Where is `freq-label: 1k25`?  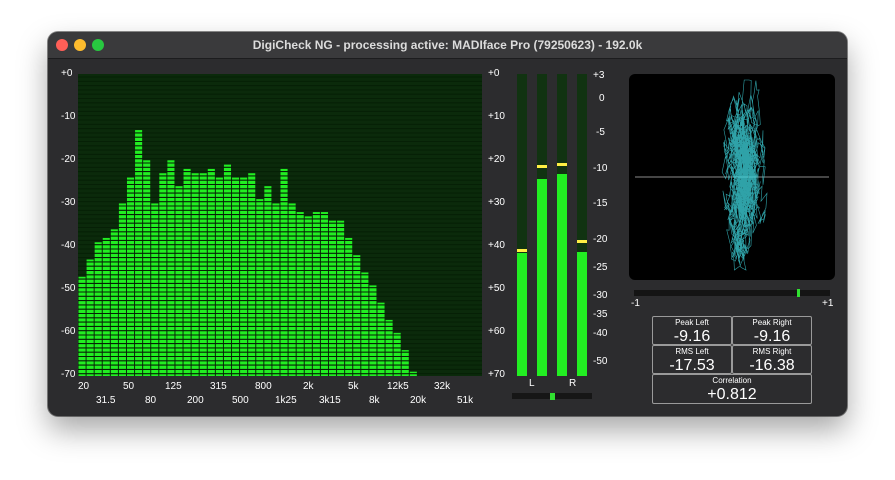
freq-label: 1k25 is located at coordinates (286, 400).